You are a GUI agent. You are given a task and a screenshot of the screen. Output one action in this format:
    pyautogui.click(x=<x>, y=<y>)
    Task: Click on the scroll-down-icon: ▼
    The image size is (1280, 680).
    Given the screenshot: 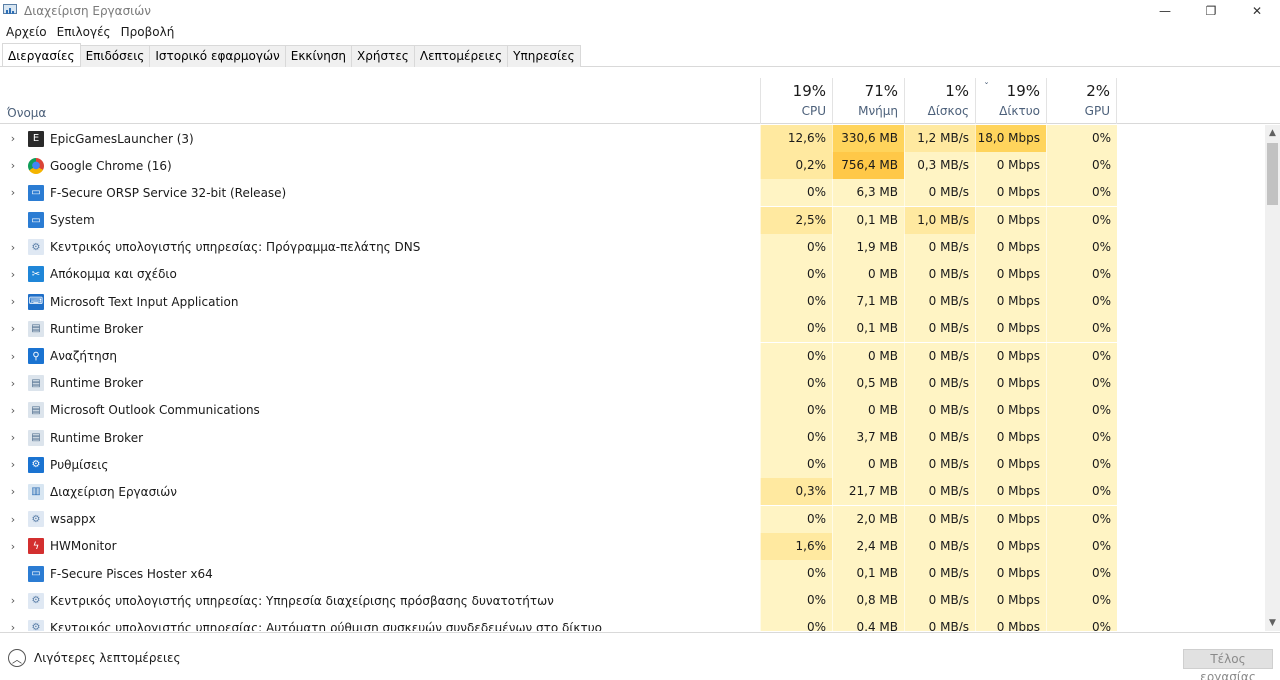 What is the action you would take?
    pyautogui.click(x=1272, y=623)
    